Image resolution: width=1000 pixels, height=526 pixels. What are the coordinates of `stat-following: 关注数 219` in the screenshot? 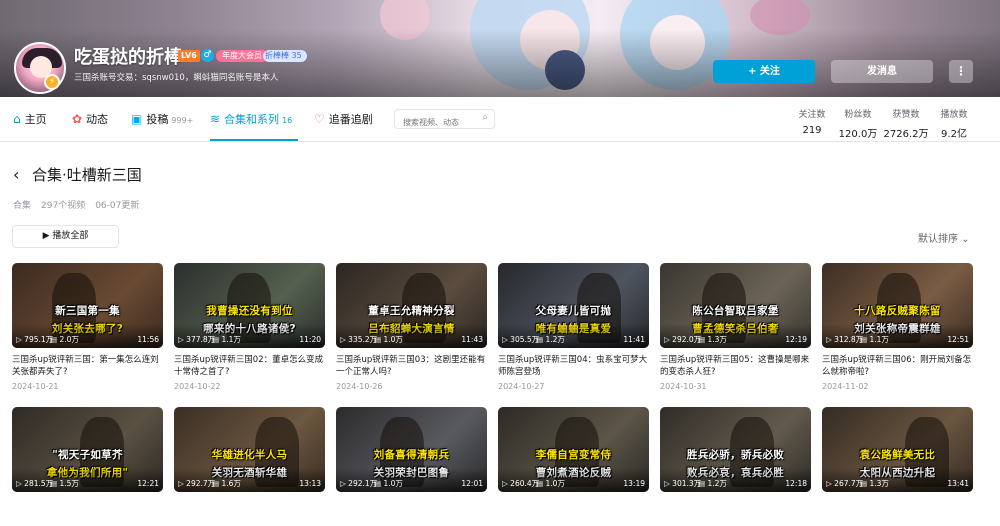 It's located at (812, 121).